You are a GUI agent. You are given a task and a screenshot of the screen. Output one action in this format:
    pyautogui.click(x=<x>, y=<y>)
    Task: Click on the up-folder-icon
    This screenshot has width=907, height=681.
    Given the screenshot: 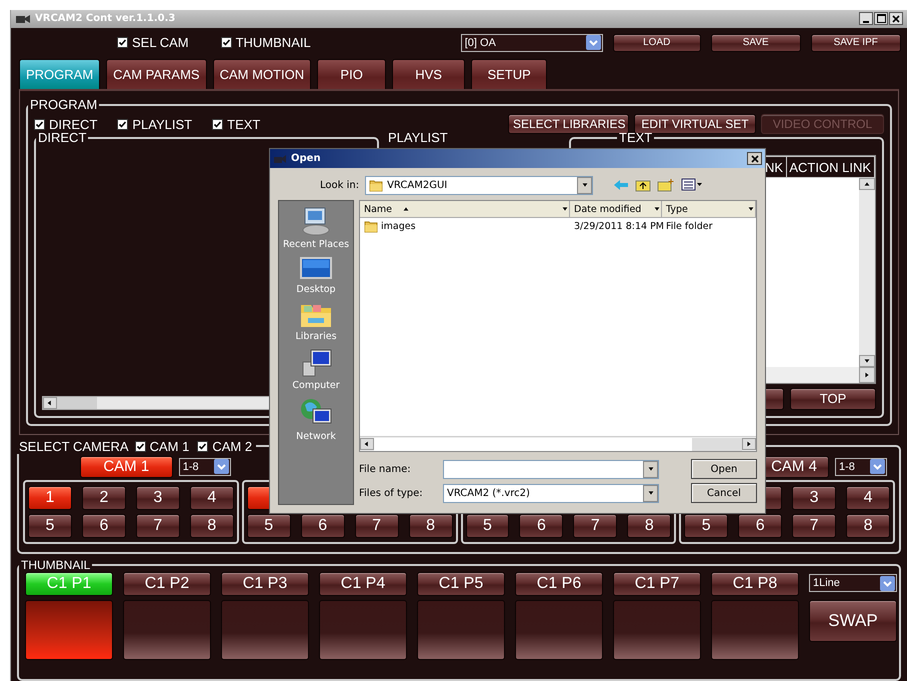 What is the action you would take?
    pyautogui.click(x=643, y=185)
    